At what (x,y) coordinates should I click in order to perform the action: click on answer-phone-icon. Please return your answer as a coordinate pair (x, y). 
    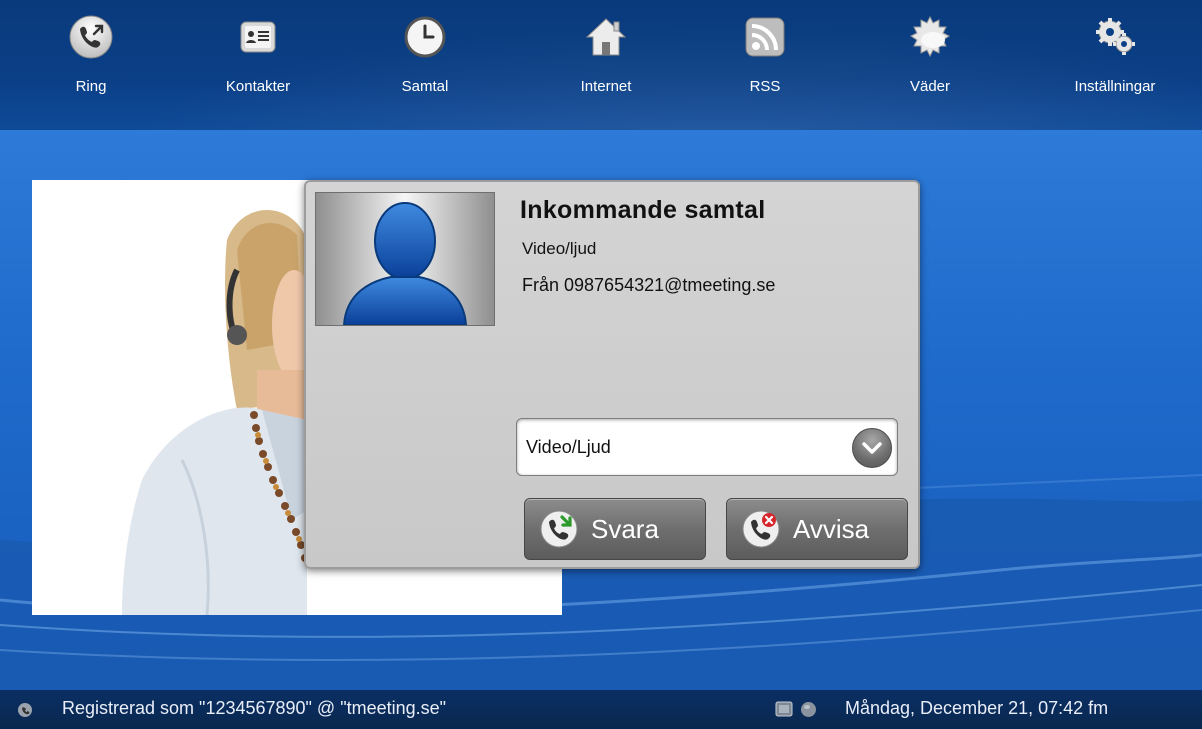
    Looking at the image, I should click on (559, 529).